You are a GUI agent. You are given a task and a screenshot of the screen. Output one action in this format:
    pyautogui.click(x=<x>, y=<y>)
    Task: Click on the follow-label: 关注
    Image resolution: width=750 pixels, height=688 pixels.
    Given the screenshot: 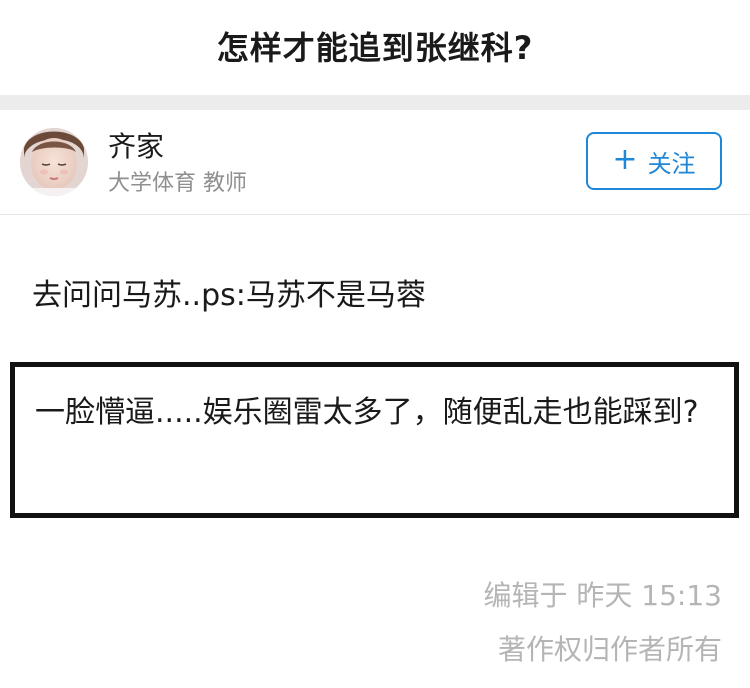 What is the action you would take?
    pyautogui.click(x=671, y=163)
    